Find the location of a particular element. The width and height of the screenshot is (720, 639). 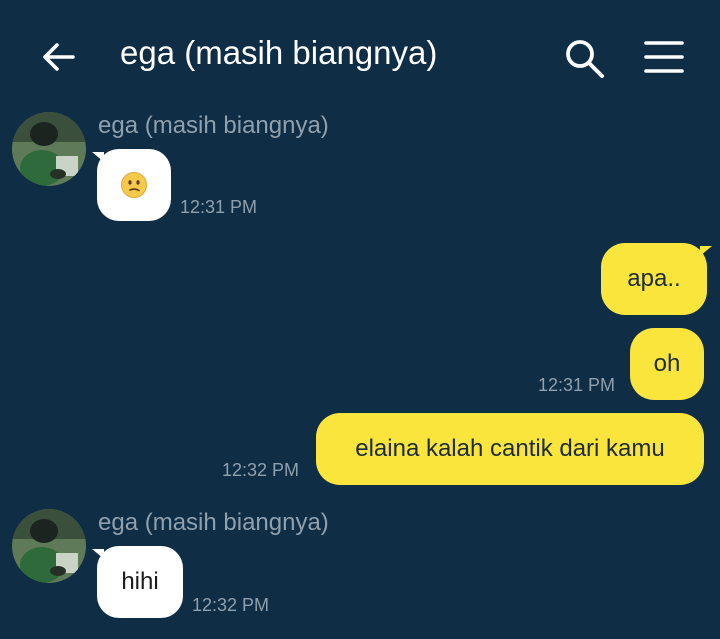

message-text: elaina kalah cantik dari kamu is located at coordinates (510, 448).